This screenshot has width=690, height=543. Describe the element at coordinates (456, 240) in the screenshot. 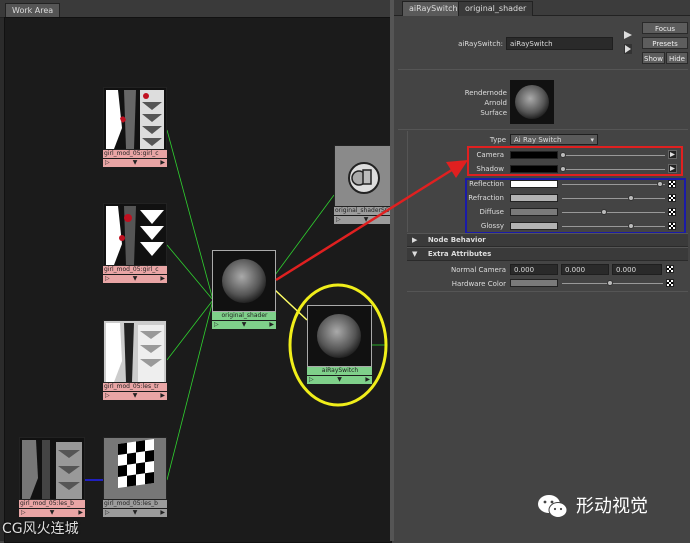

I see `section-title: Node Behavior` at that location.